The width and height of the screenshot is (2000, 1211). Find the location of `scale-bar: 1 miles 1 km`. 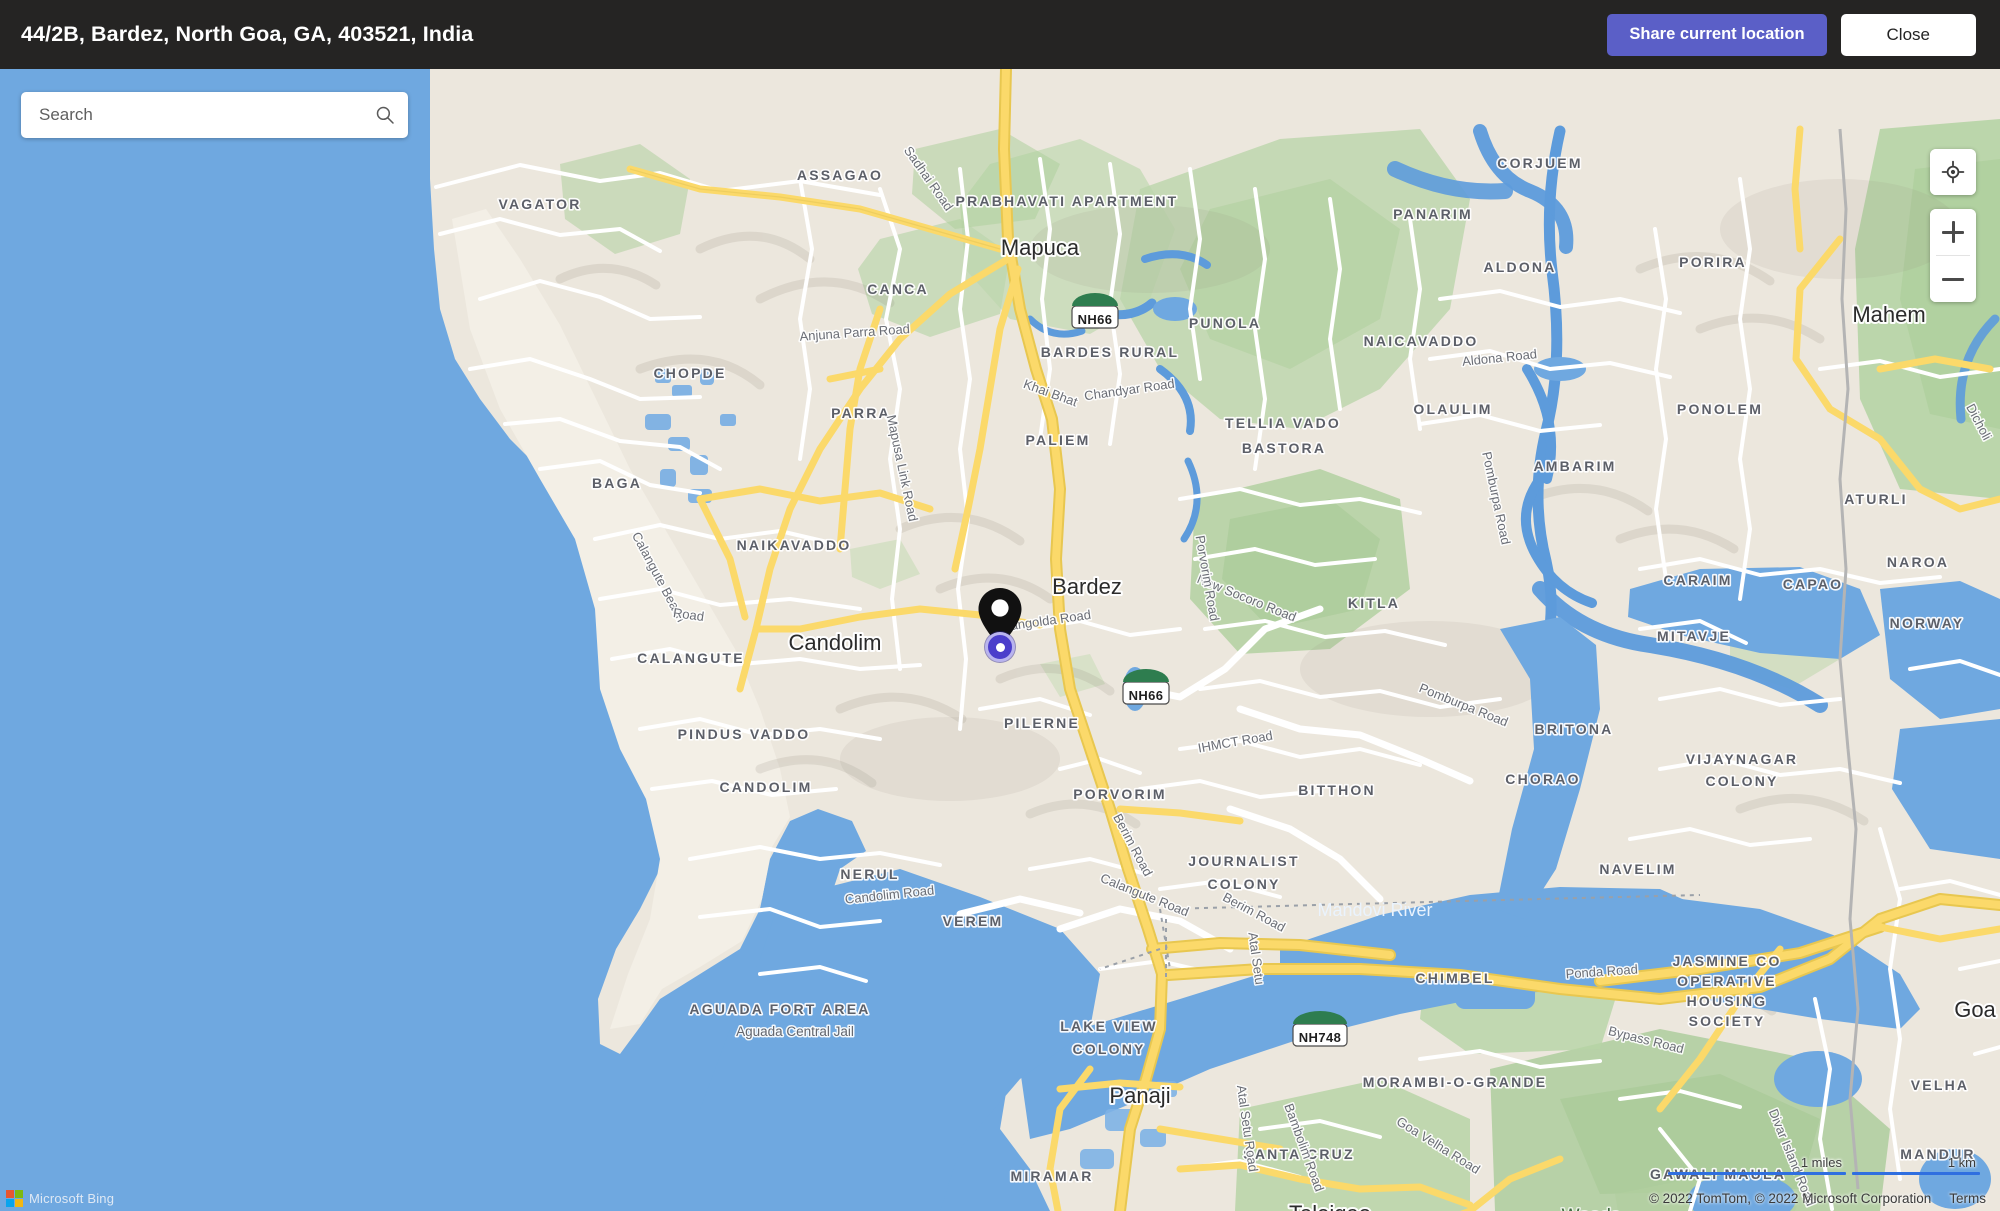

scale-bar: 1 miles 1 km is located at coordinates (1824, 1165).